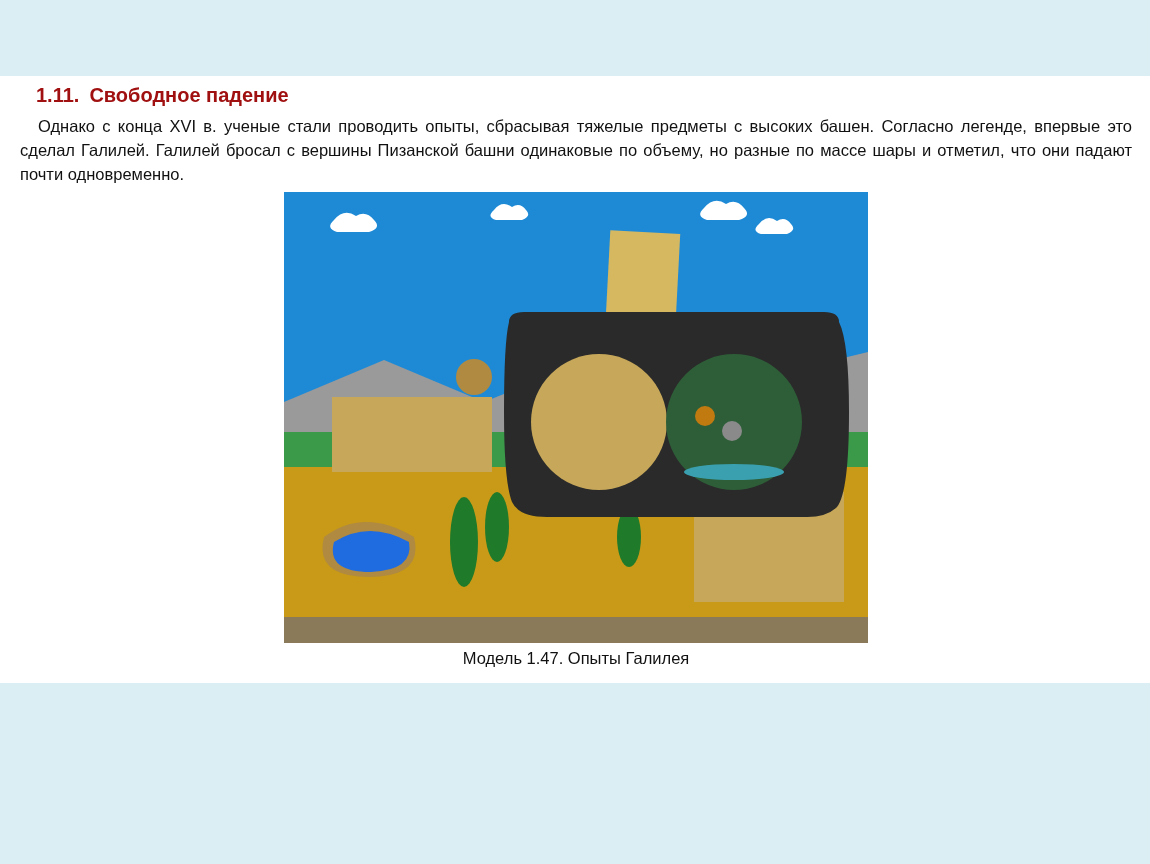 This screenshot has height=864, width=1150. I want to click on section-number: 1.11., so click(58, 95).